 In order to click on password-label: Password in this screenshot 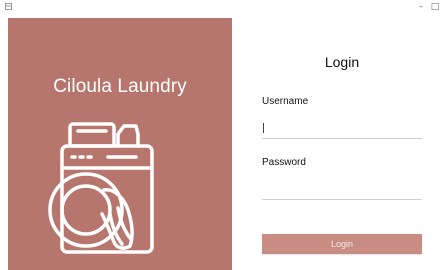, I will do `click(284, 162)`.